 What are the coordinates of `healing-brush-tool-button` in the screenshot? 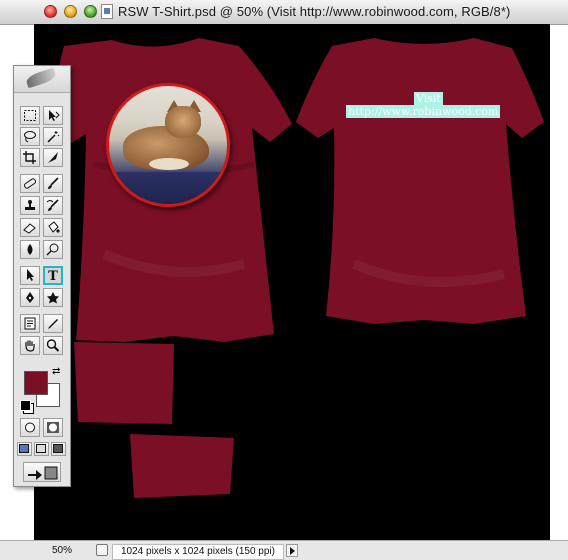 It's located at (30, 183).